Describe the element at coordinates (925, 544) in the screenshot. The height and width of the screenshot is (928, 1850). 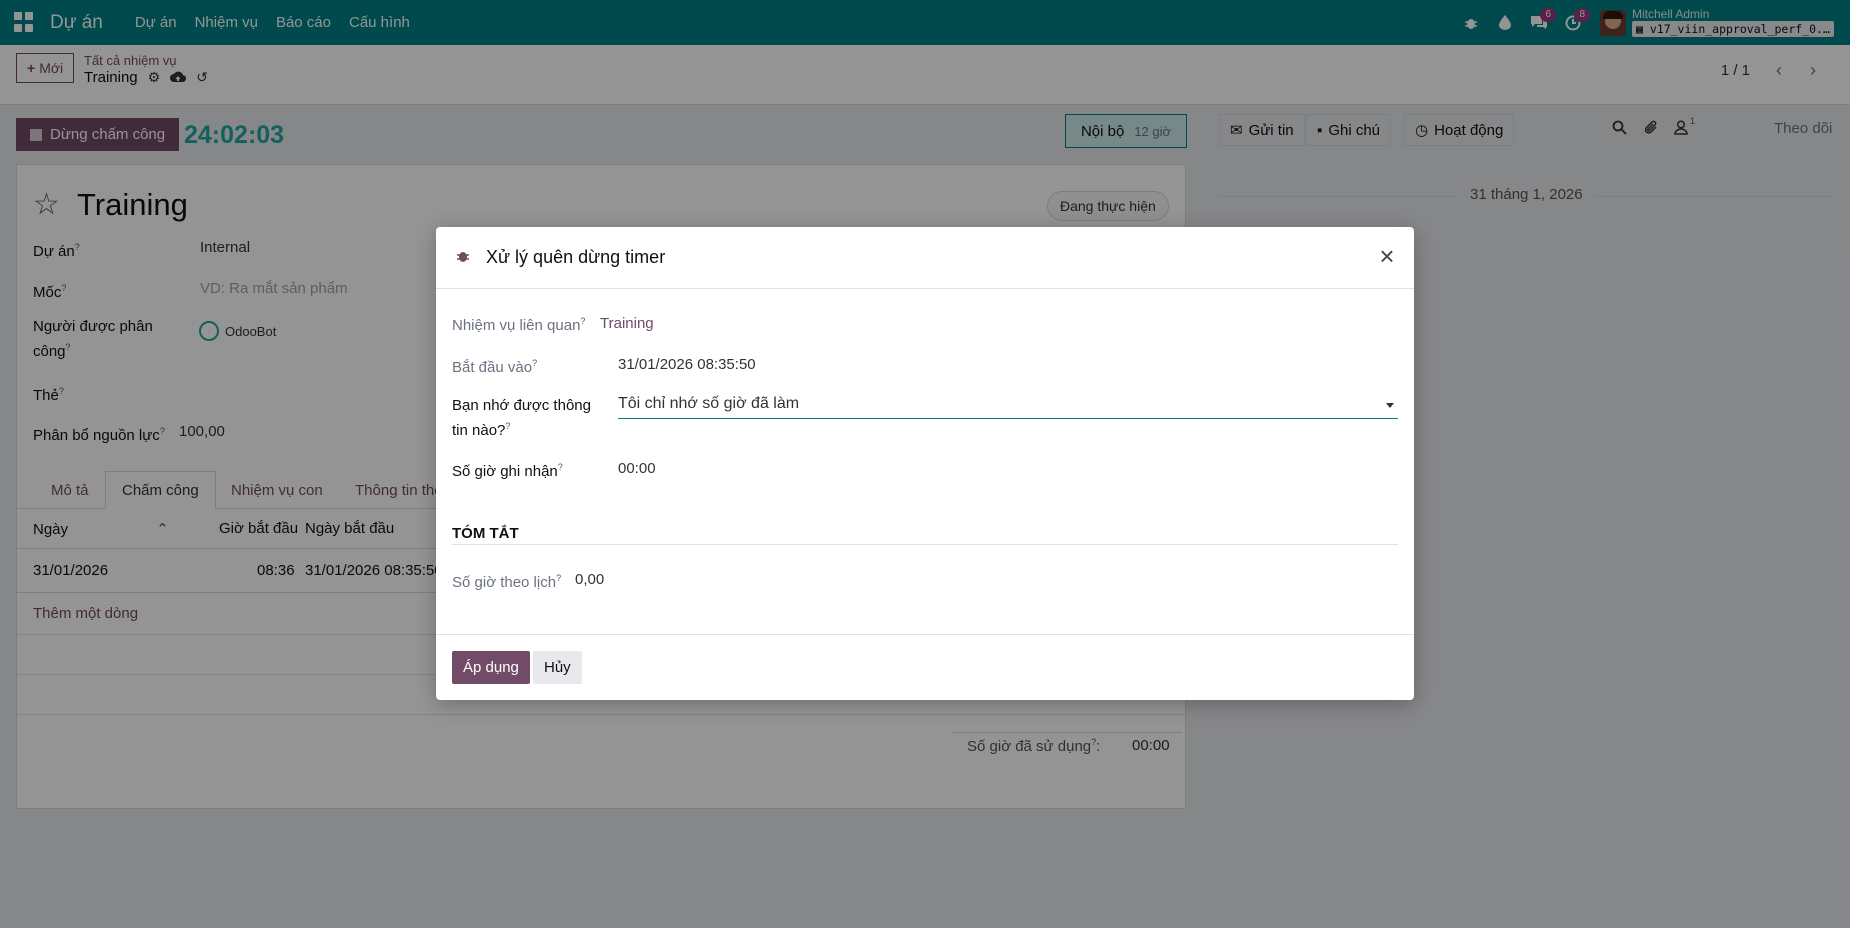
I see `summary-divider` at that location.